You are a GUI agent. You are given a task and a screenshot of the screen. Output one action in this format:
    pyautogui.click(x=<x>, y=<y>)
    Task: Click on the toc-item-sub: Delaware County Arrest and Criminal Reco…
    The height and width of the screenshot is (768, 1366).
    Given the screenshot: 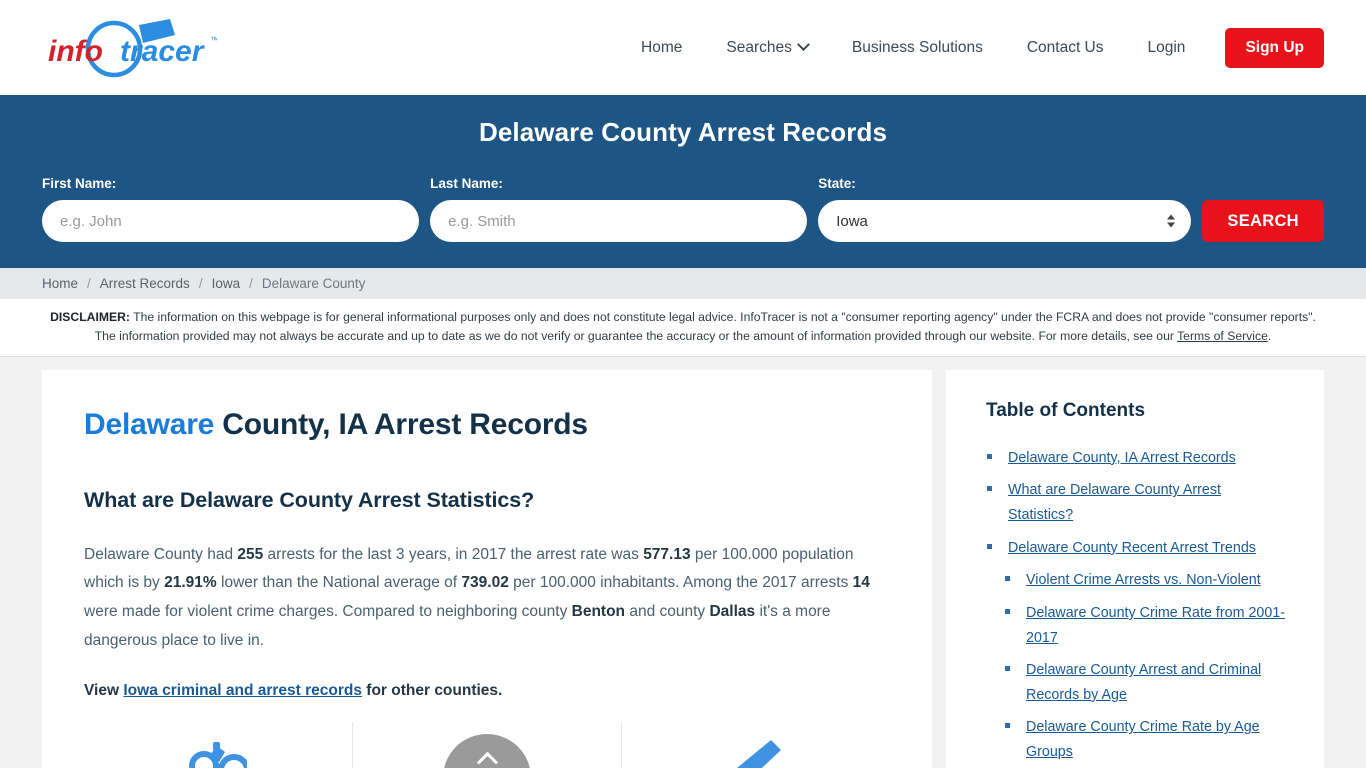 What is the action you would take?
    pyautogui.click(x=1138, y=682)
    